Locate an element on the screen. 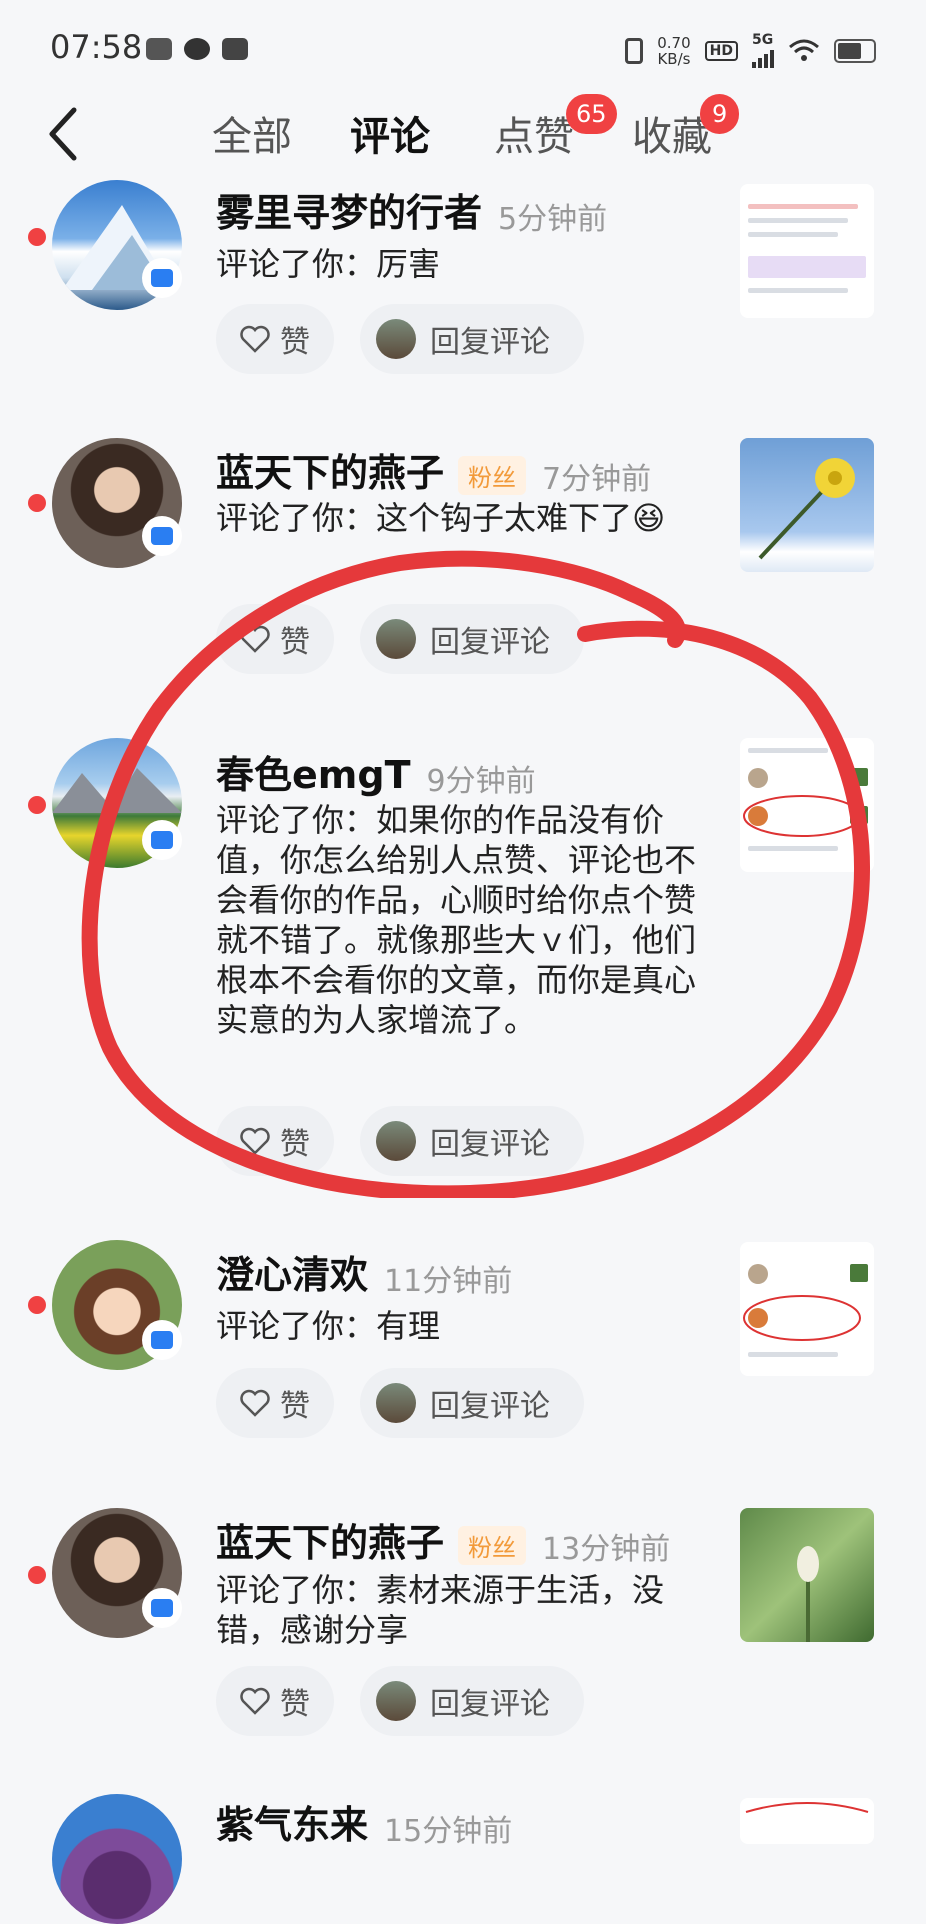 This screenshot has height=1924, width=926. username: 春色emgT is located at coordinates (313, 775).